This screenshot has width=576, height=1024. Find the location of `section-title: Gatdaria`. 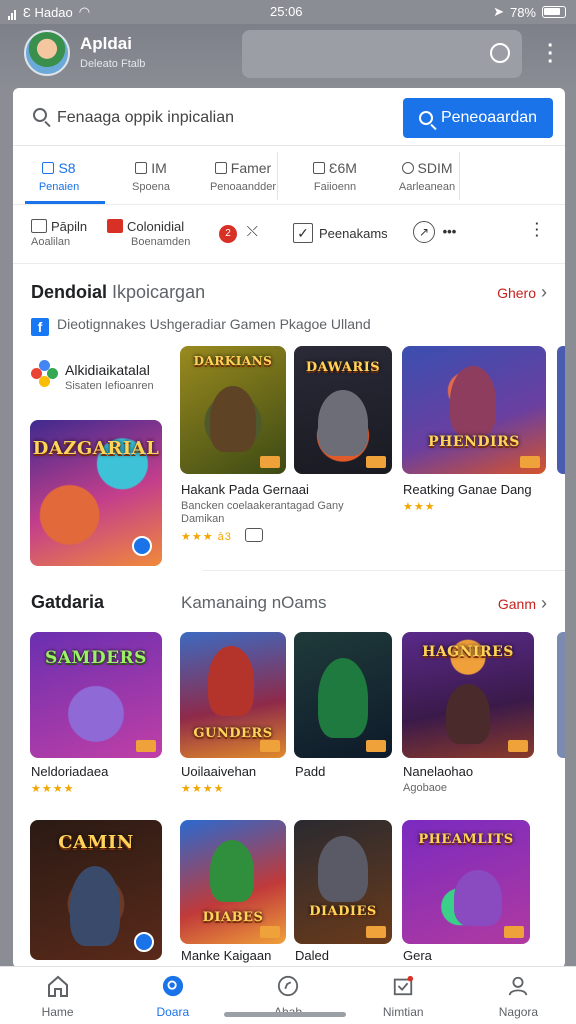

section-title: Gatdaria is located at coordinates (68, 602).